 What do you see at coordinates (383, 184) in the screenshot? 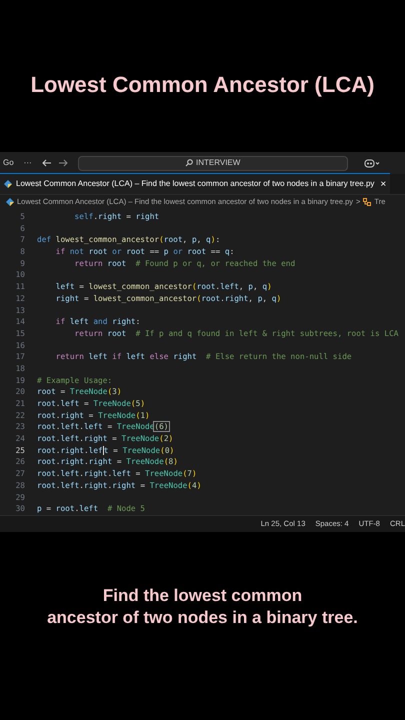
I see `close-icon: ×` at bounding box center [383, 184].